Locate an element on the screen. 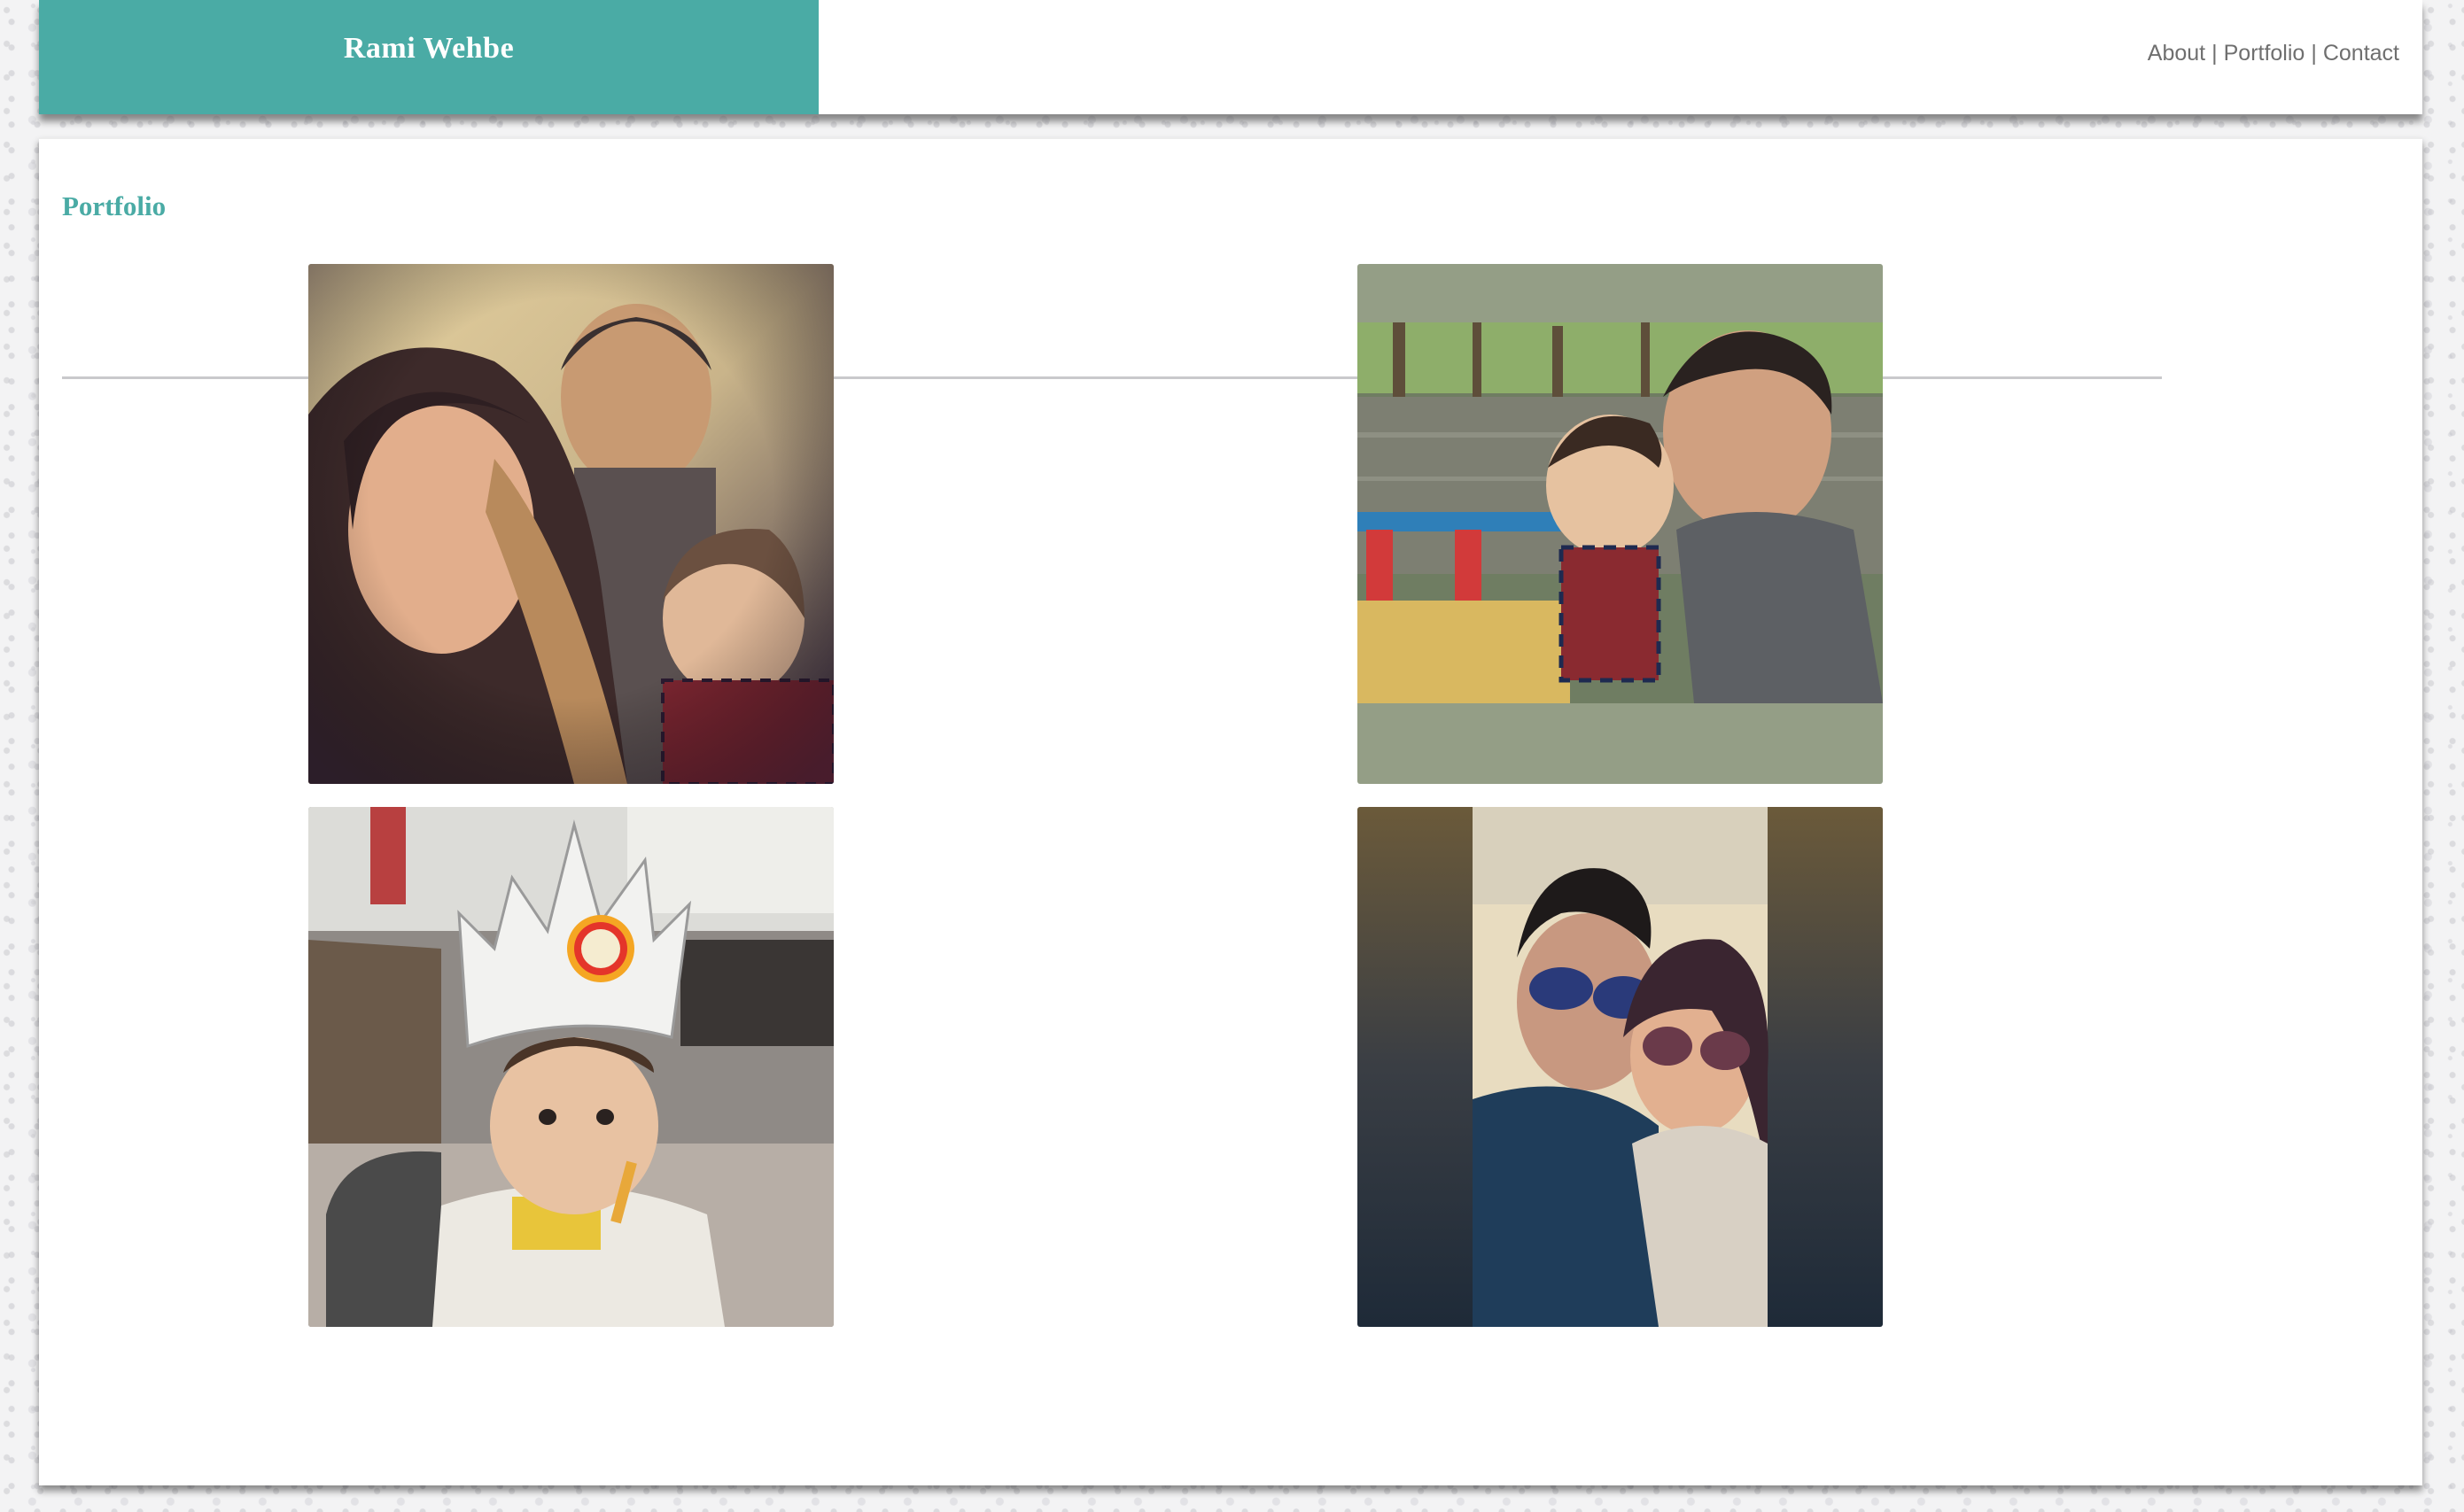  nav-link-portfolio: Portfolio is located at coordinates (2264, 54).